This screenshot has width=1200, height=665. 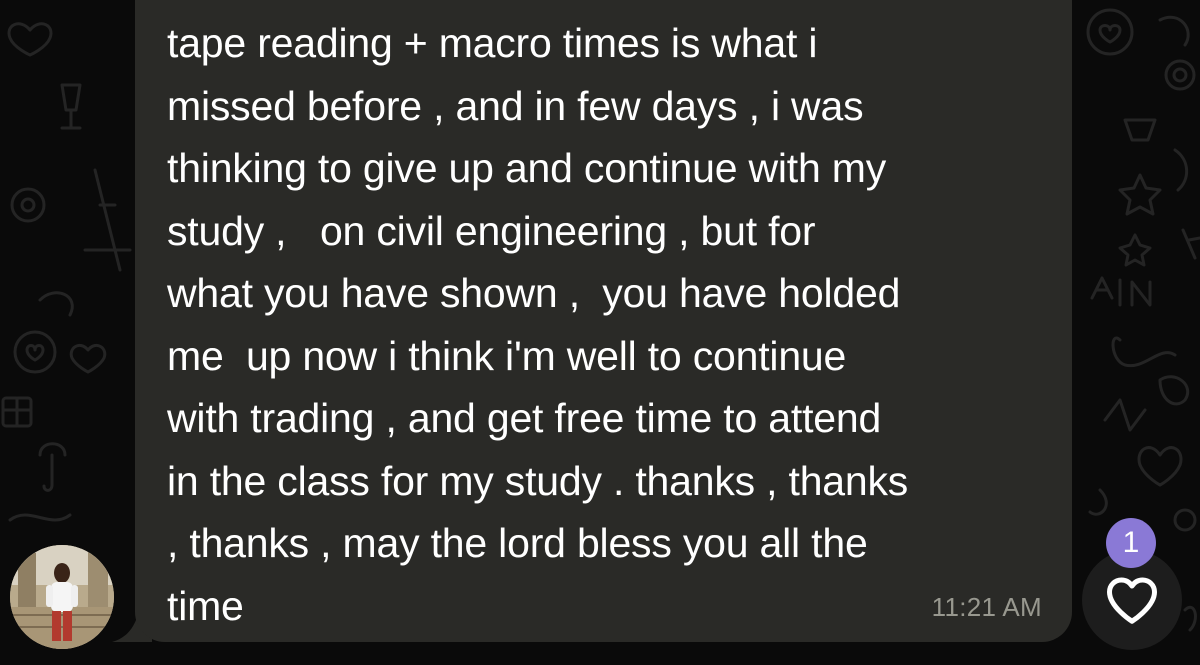 What do you see at coordinates (62, 597) in the screenshot?
I see `avatar` at bounding box center [62, 597].